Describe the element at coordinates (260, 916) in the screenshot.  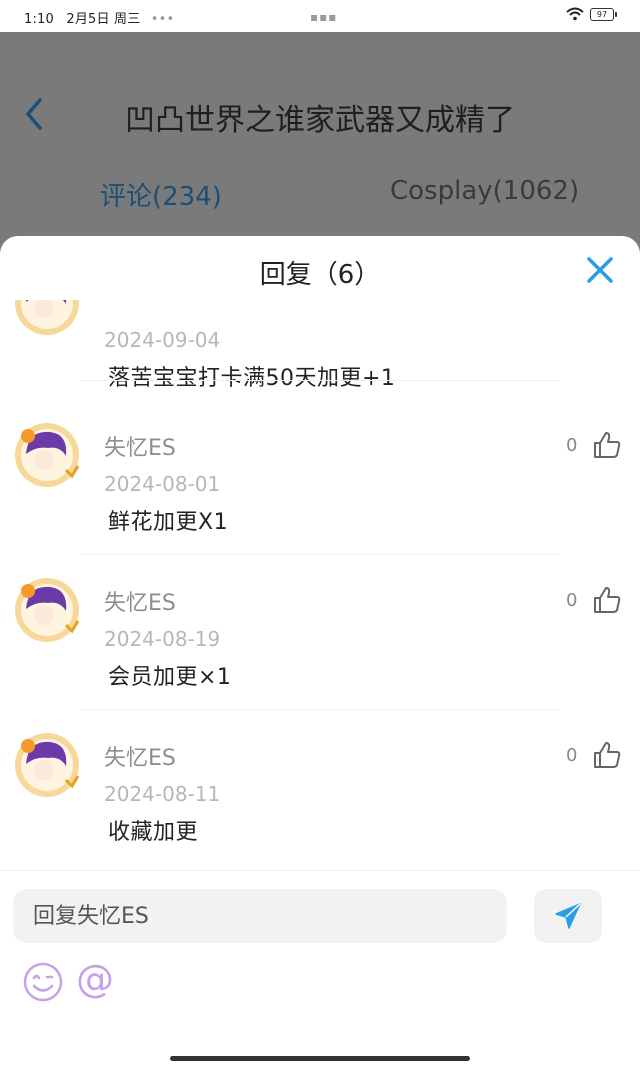
I see `reply-input` at that location.